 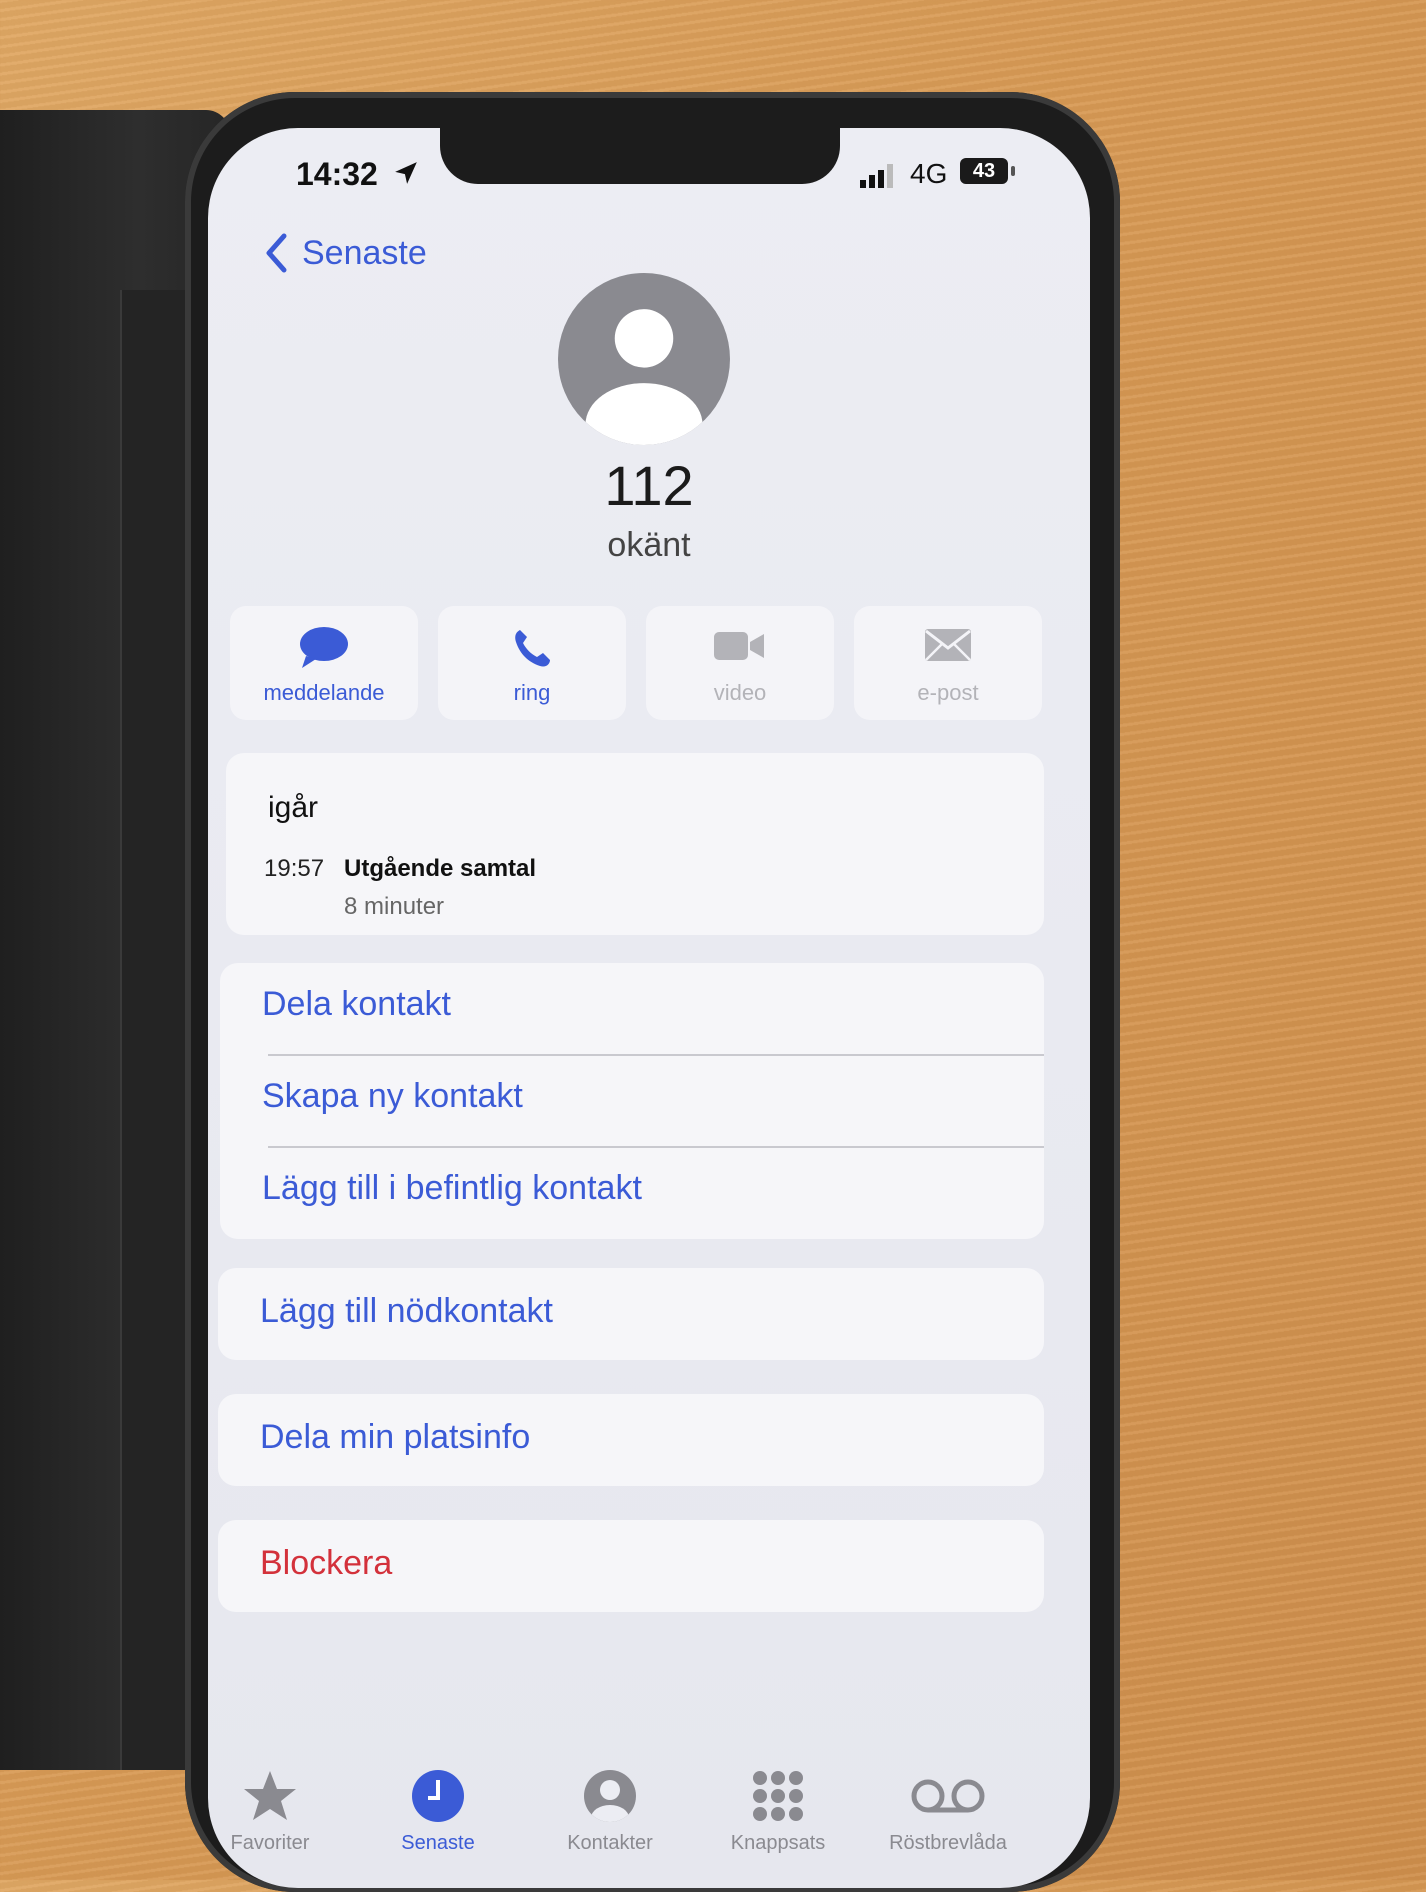 I want to click on video-button: video, so click(x=740, y=663).